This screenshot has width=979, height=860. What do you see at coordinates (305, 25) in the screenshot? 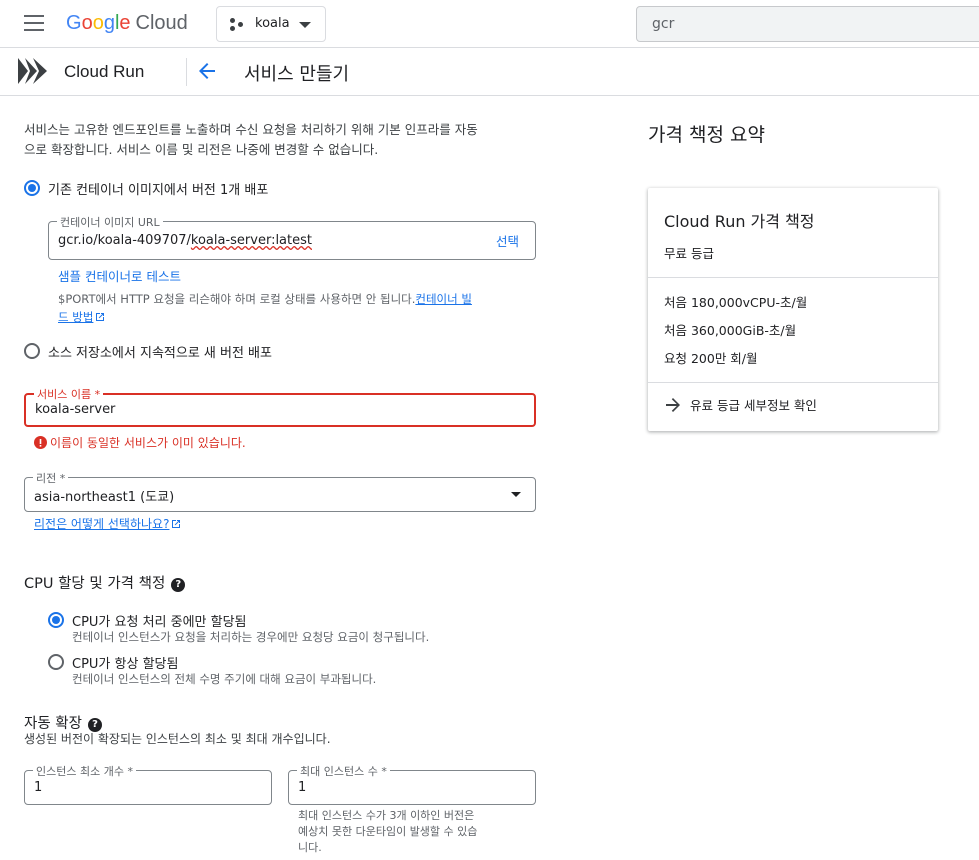
I see `caret-down-icon` at bounding box center [305, 25].